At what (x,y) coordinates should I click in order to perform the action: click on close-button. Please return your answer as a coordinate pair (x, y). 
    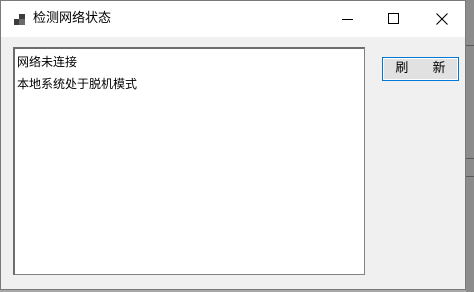
    Looking at the image, I should click on (442, 19).